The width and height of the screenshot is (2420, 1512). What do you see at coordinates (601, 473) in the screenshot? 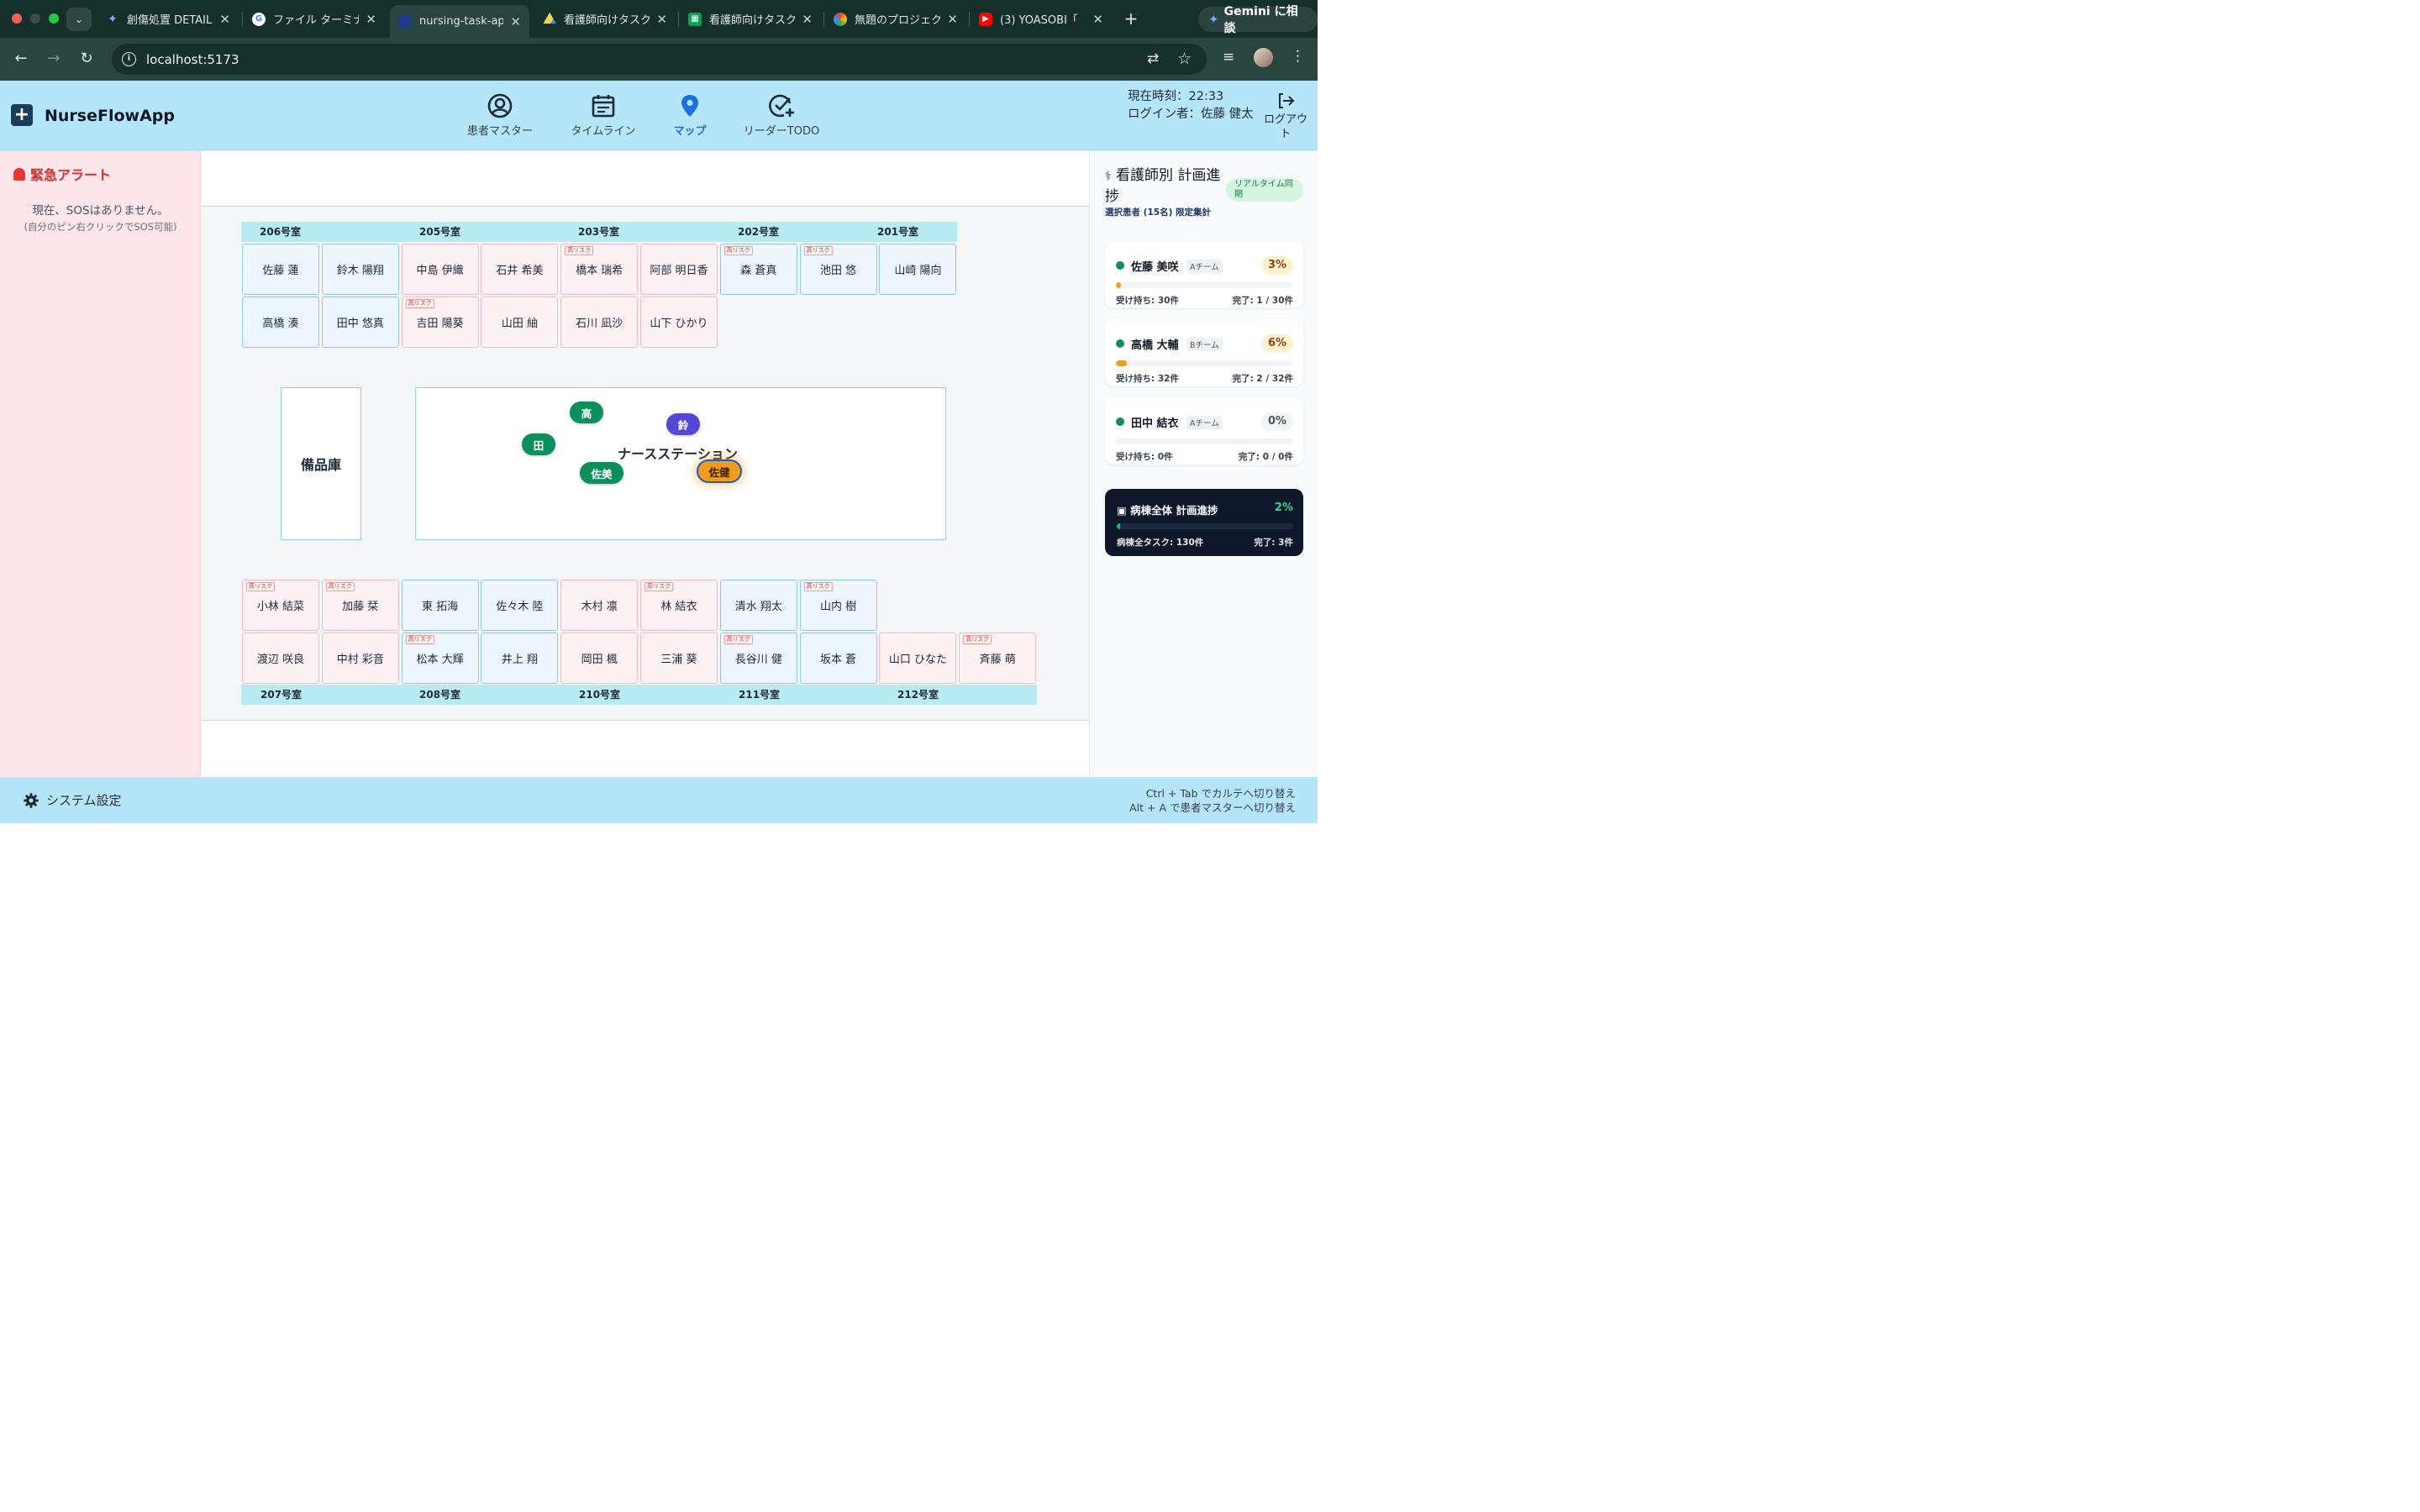
I see `nurse-pin: 佐美` at bounding box center [601, 473].